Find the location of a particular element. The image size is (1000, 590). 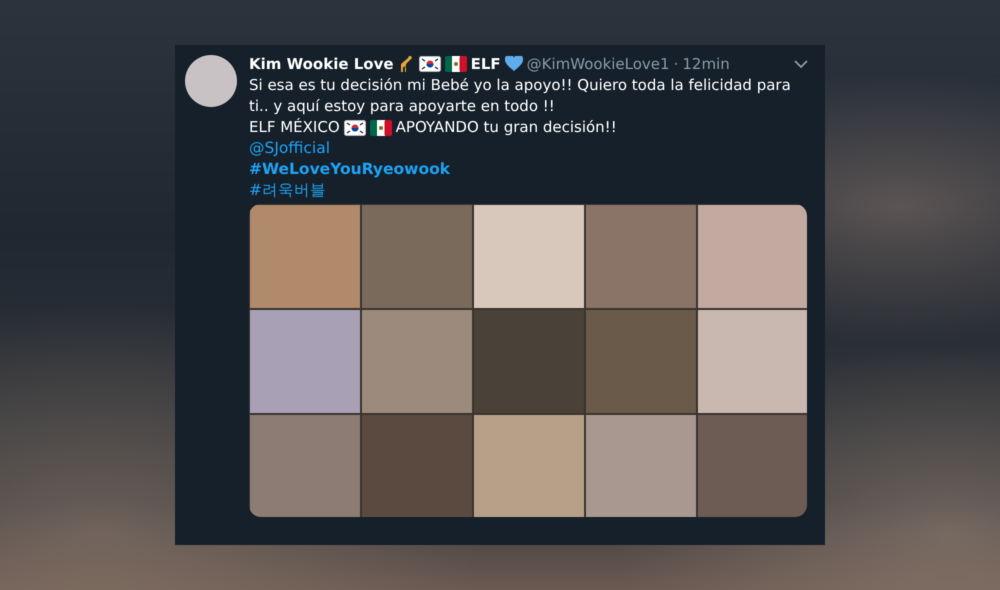

avatar is located at coordinates (211, 81).